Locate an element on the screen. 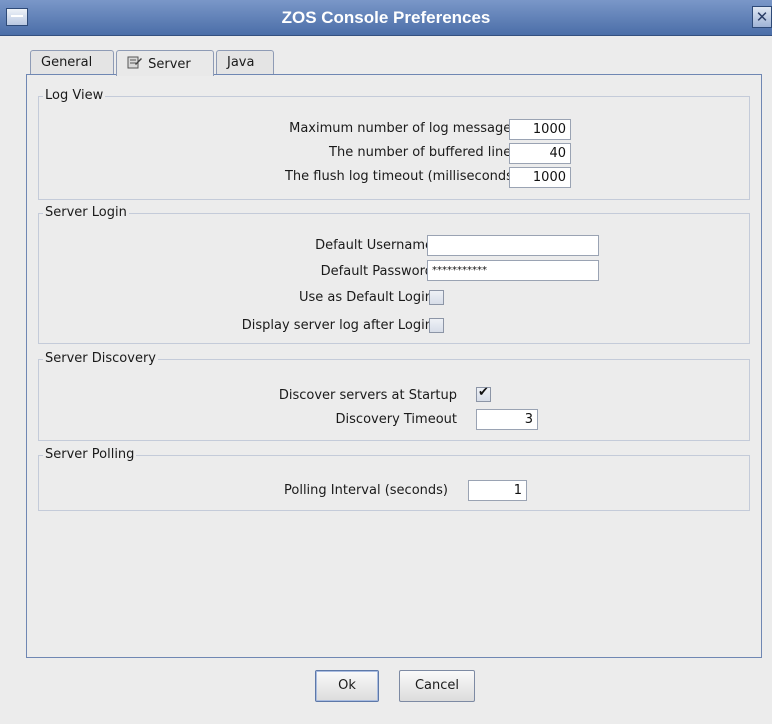  tab-java: Java is located at coordinates (245, 62).